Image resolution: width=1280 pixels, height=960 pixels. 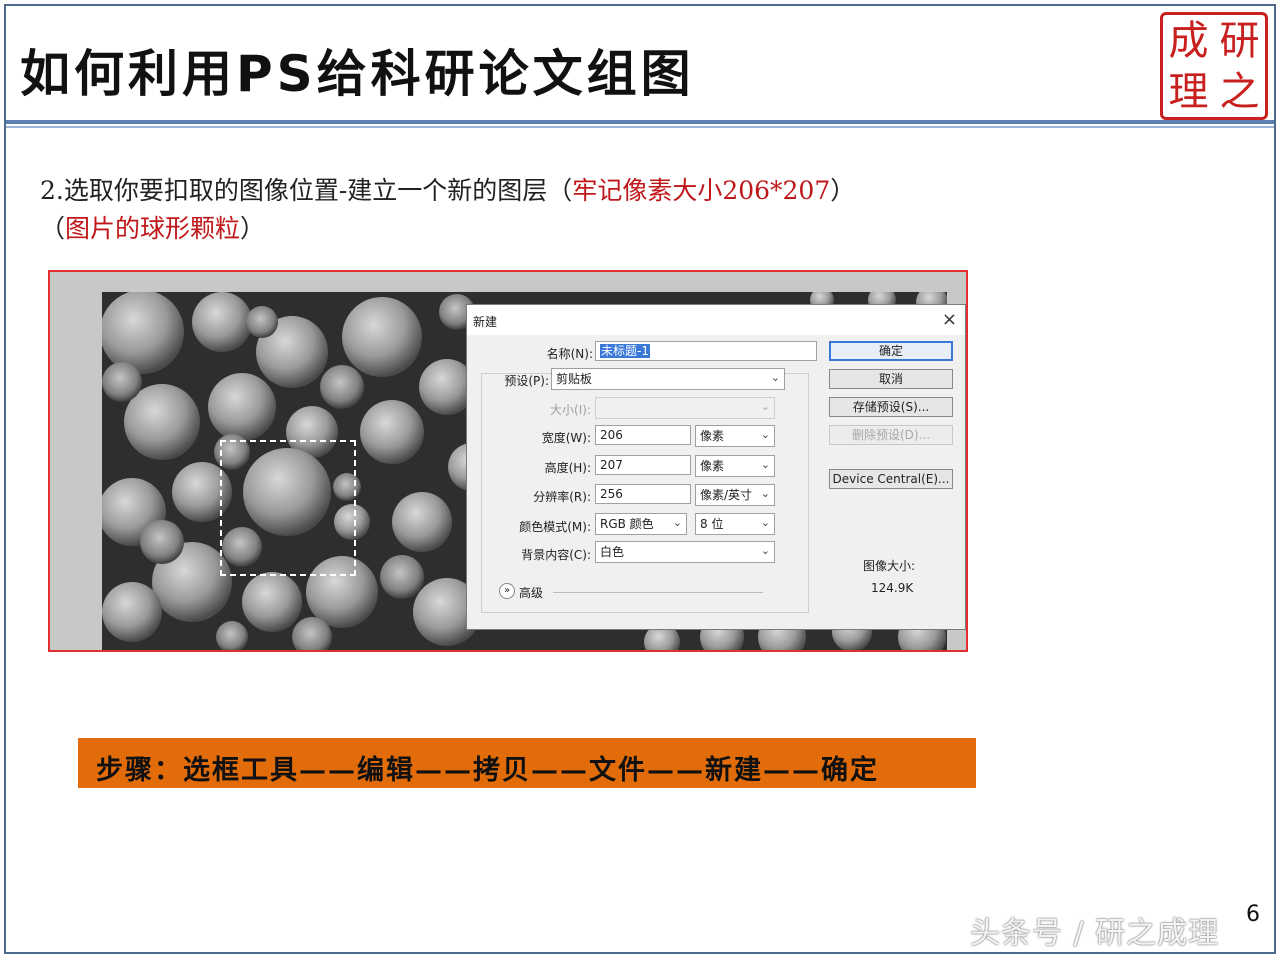 What do you see at coordinates (1188, 91) in the screenshot?
I see `seal-char: 理` at bounding box center [1188, 91].